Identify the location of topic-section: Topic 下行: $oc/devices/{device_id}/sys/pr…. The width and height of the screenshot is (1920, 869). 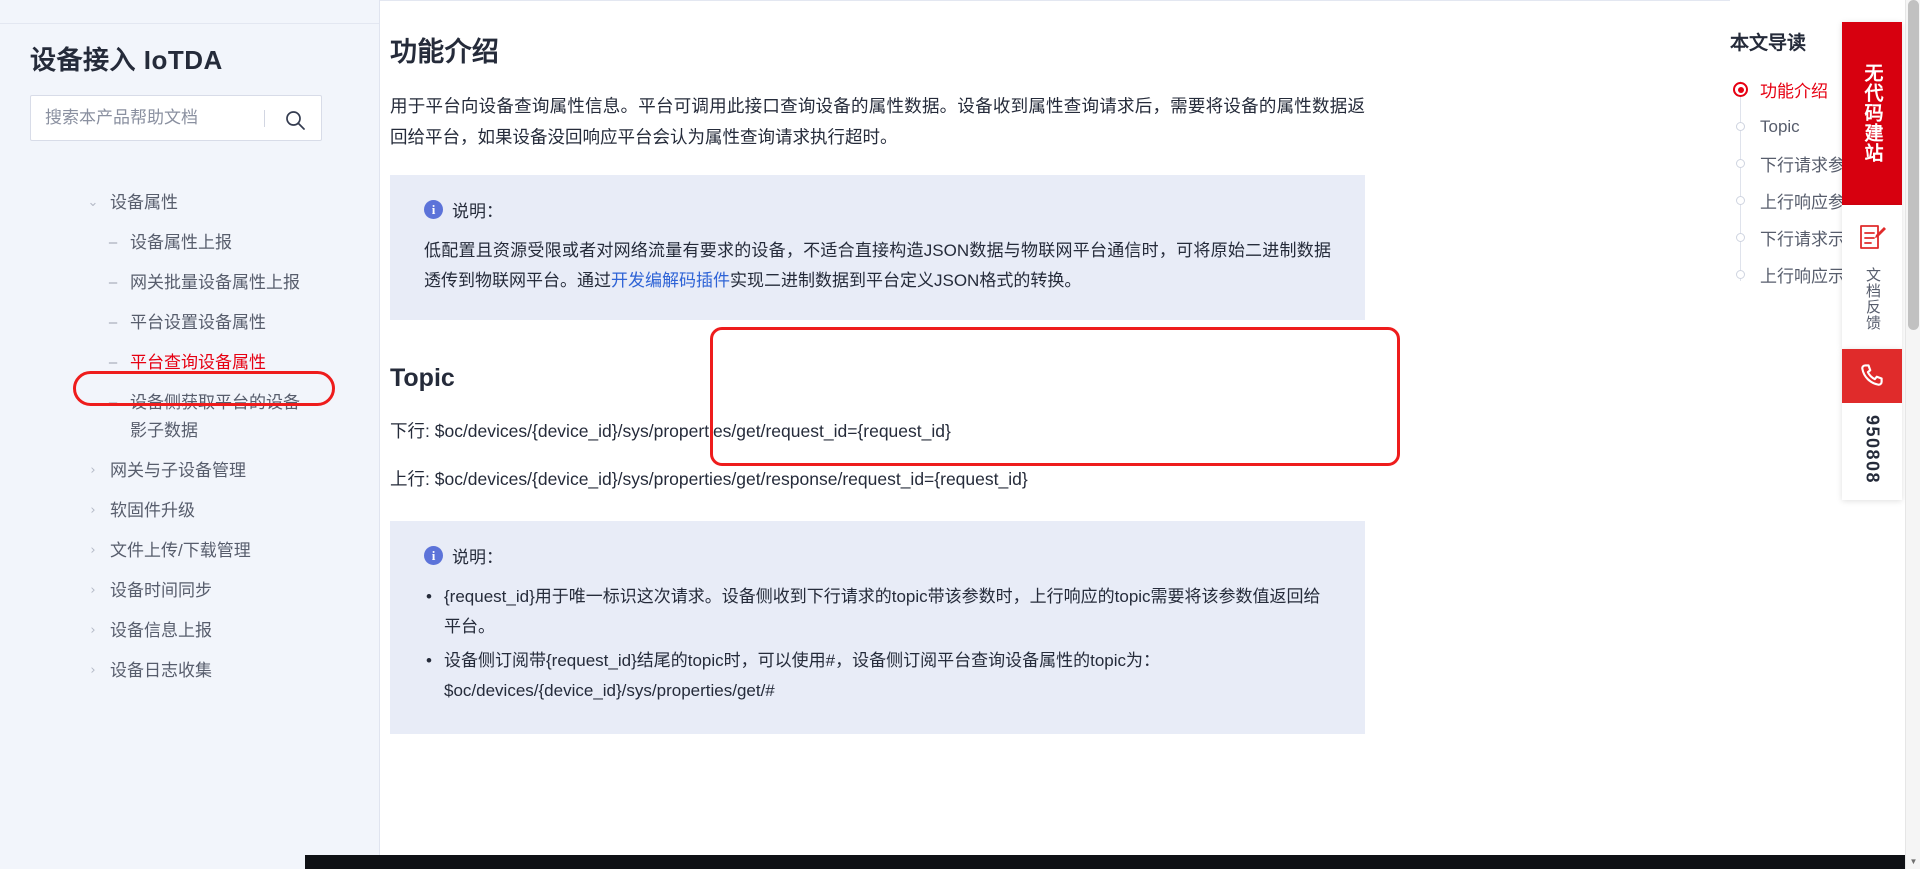
(740, 429).